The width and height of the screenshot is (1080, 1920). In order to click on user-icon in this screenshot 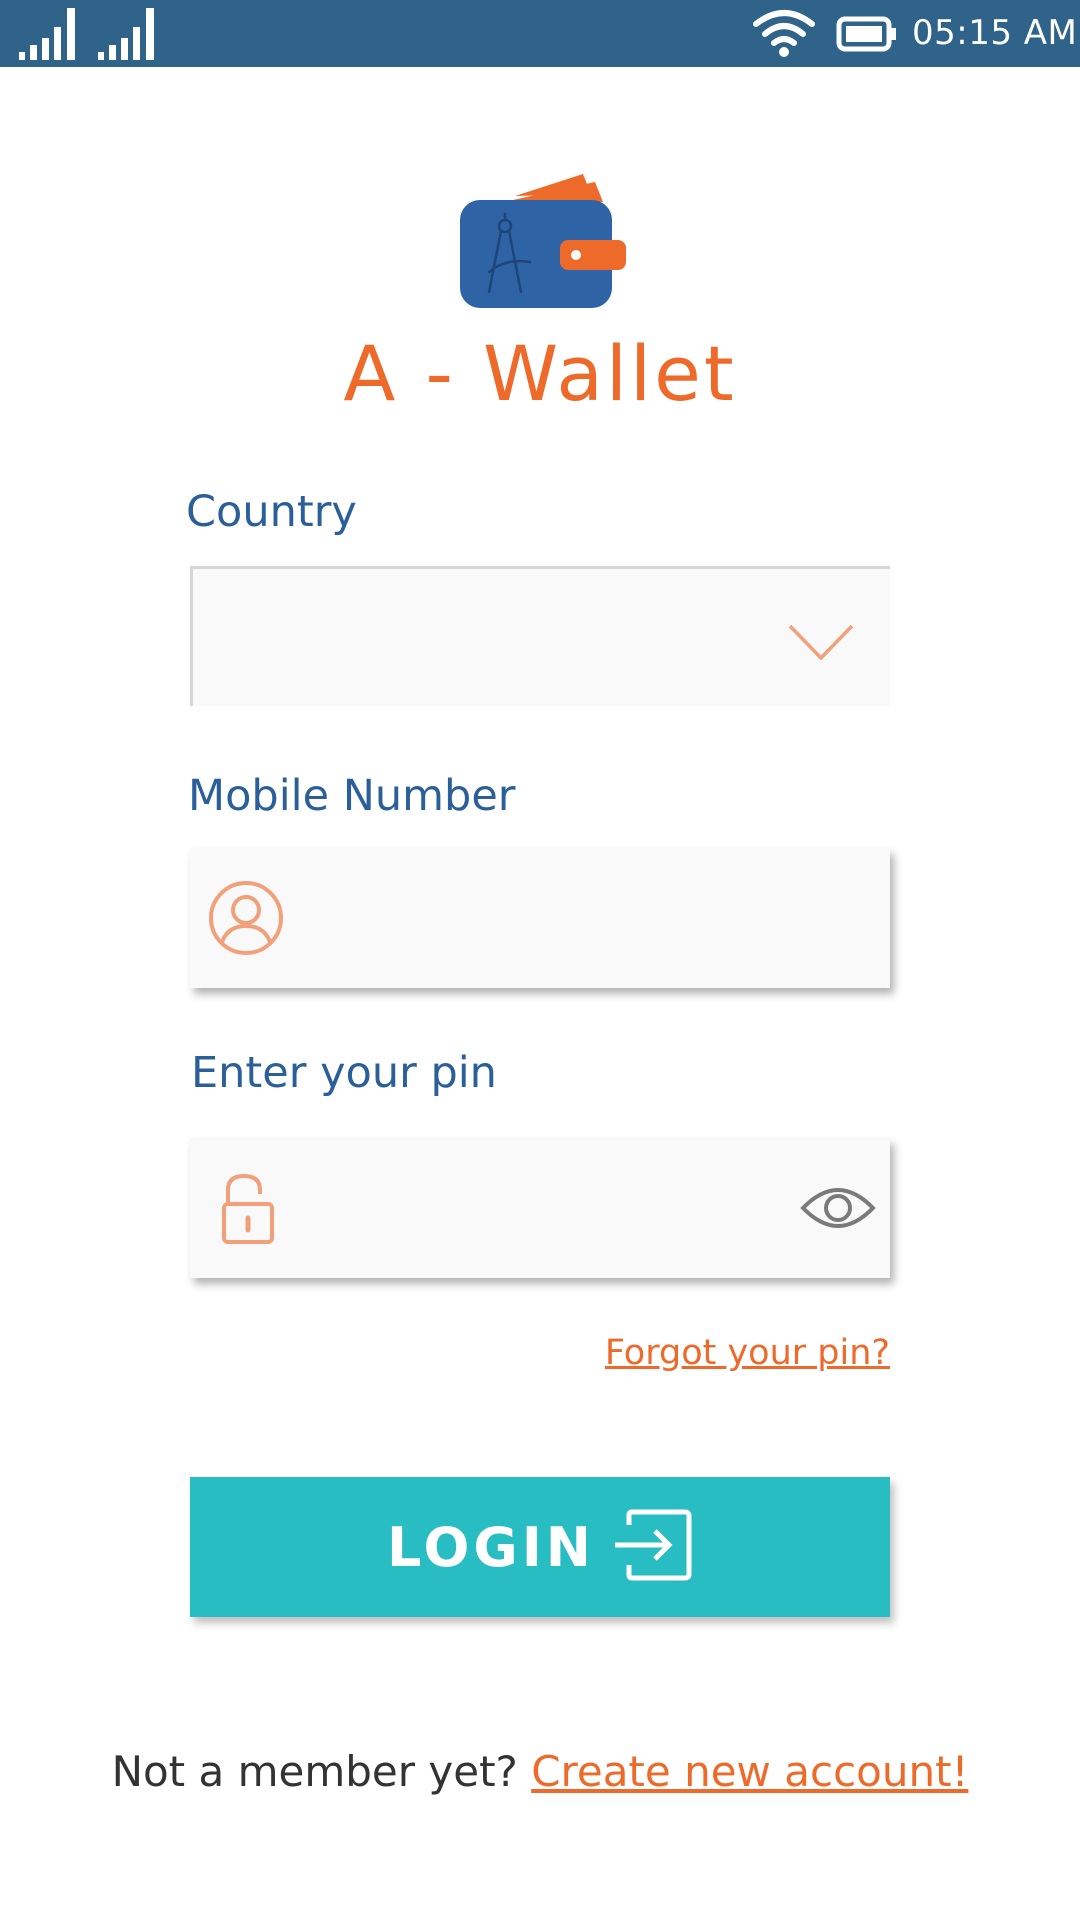, I will do `click(246, 920)`.